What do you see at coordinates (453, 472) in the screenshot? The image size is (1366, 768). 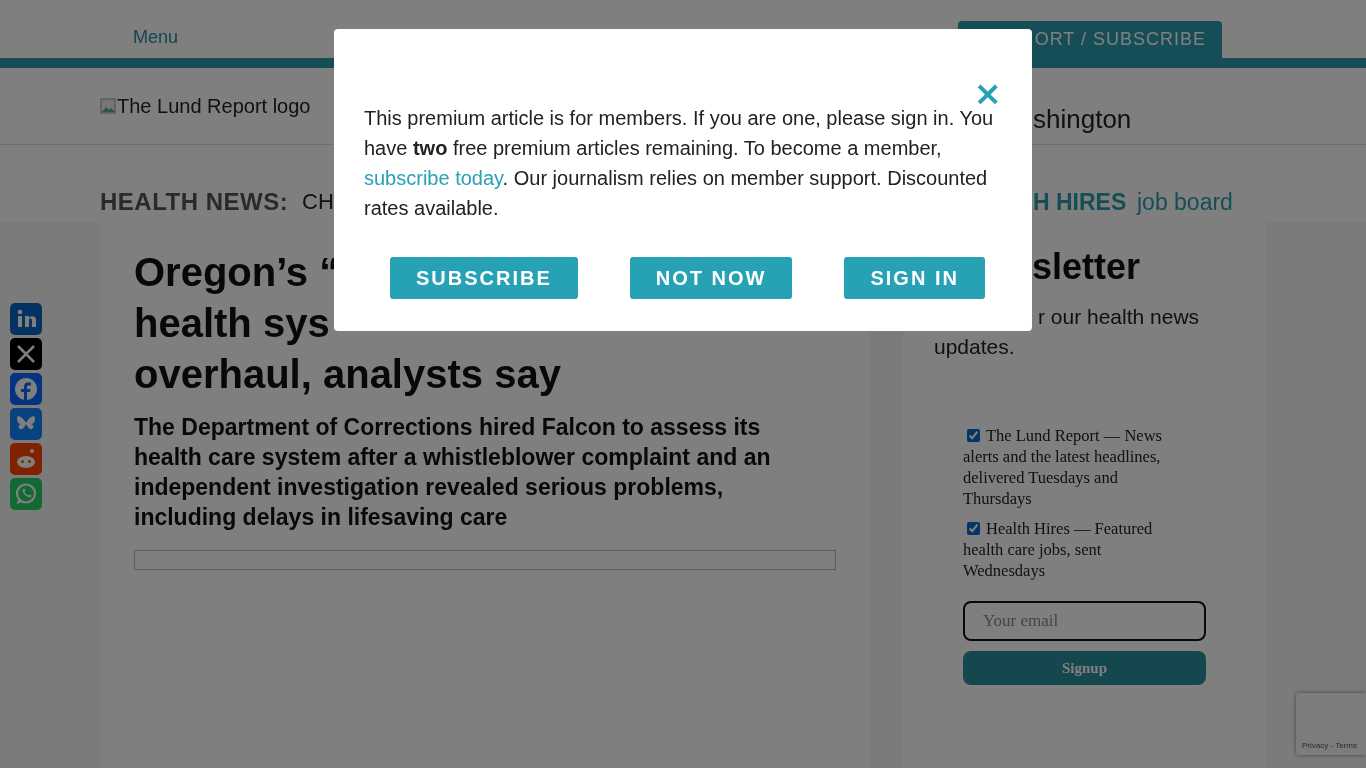 I see `article-subheadline: The Department of Corrections hired Falcon to assess its health care system after a whistleblower complaint and an independent investigation revealed serious problems, including delays in lifesaving care` at bounding box center [453, 472].